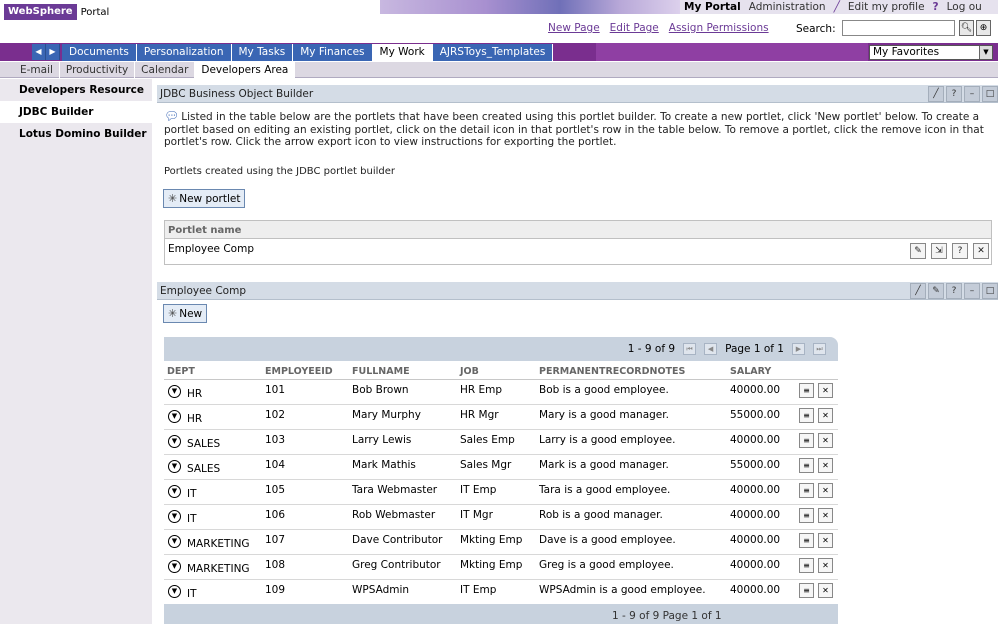 Image resolution: width=998 pixels, height=624 pixels. What do you see at coordinates (493, 52) in the screenshot?
I see `tab-ajrstoys-templates: AJRSToys_Templates` at bounding box center [493, 52].